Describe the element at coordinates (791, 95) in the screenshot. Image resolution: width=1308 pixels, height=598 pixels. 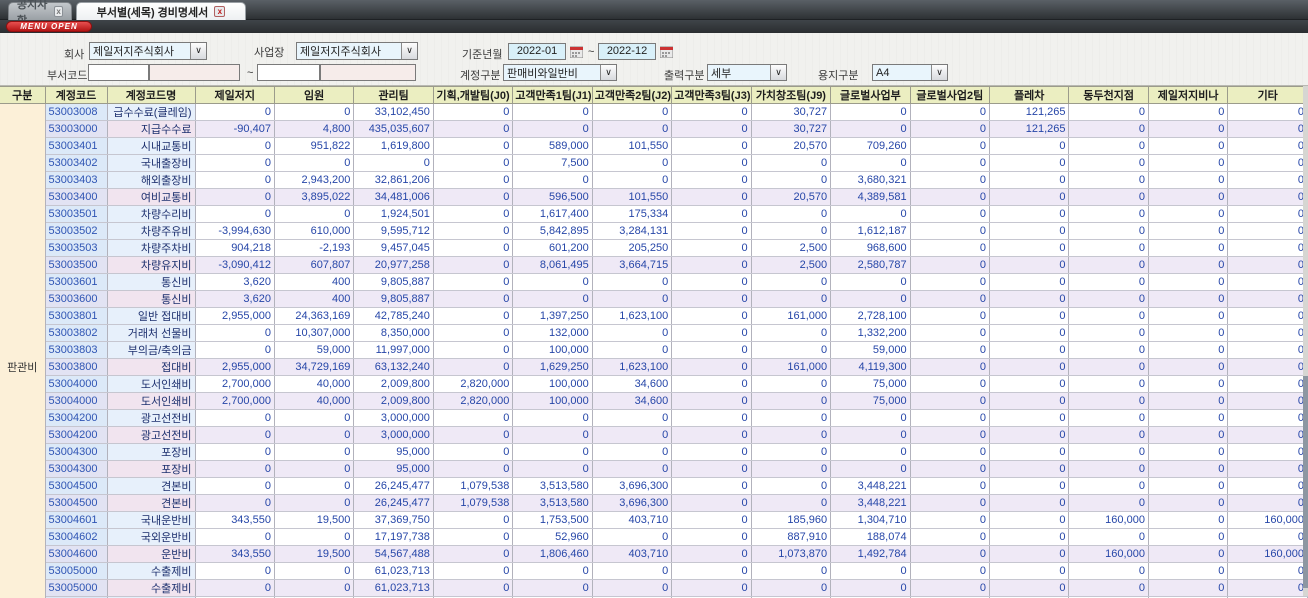
I see `column-header: 가치창조팀(J9)` at that location.